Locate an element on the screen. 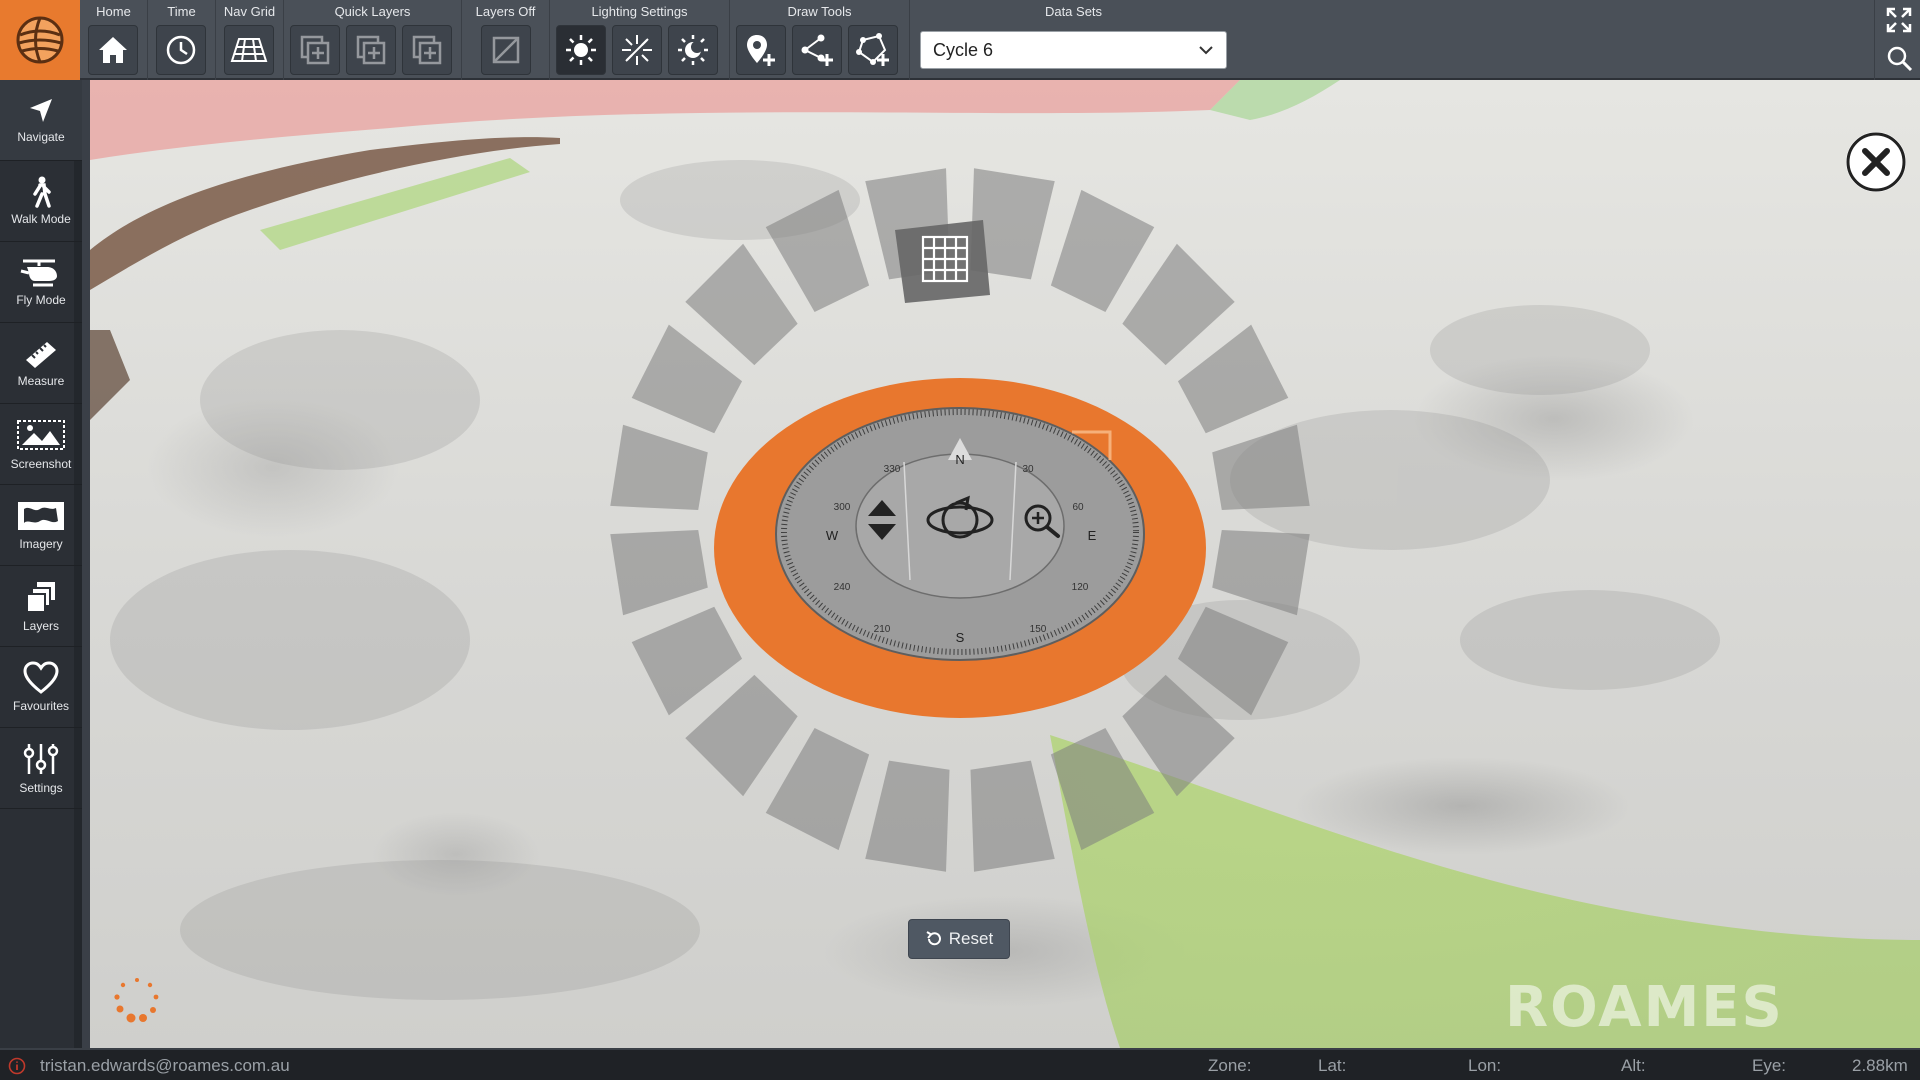  user-email: tristan.edwards@roames.com.au is located at coordinates (165, 1065).